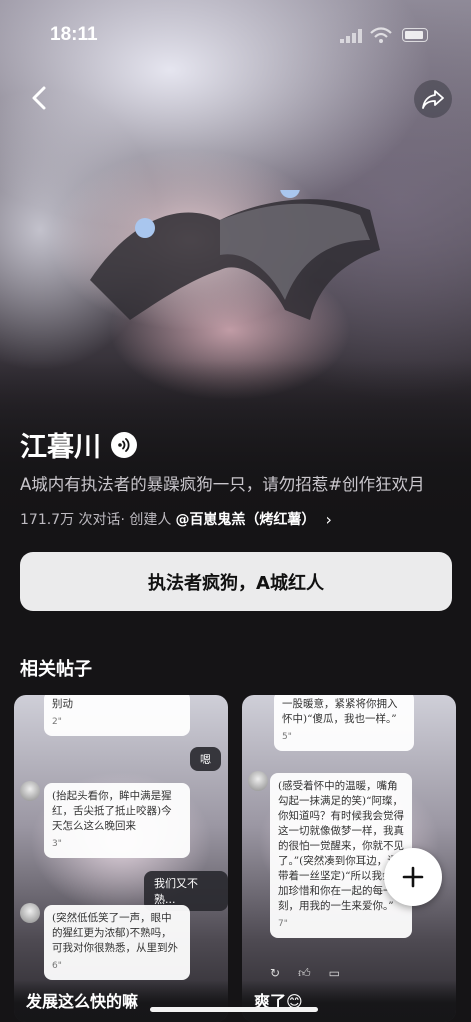  Describe the element at coordinates (235, 35) in the screenshot. I see `status-bar: 18:11` at that location.